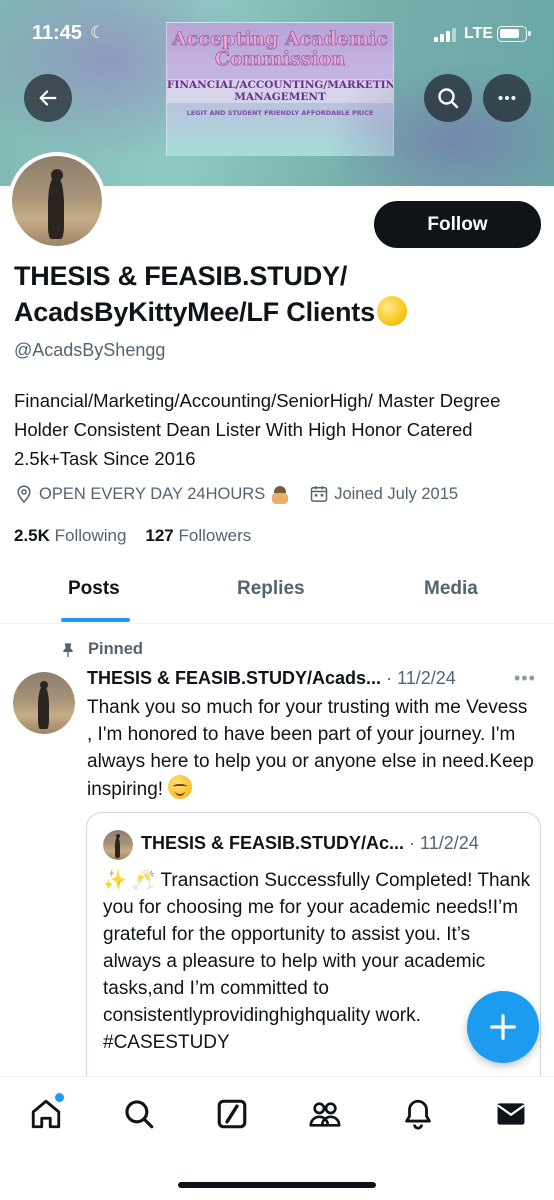  What do you see at coordinates (98, 32) in the screenshot?
I see `moon-icon: ☾` at bounding box center [98, 32].